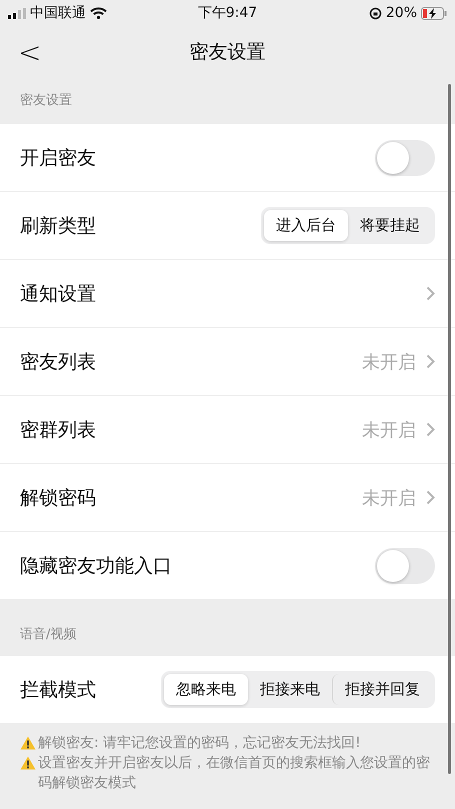 The height and width of the screenshot is (809, 455). Describe the element at coordinates (58, 430) in the screenshot. I see `row-label: 密群列表` at that location.